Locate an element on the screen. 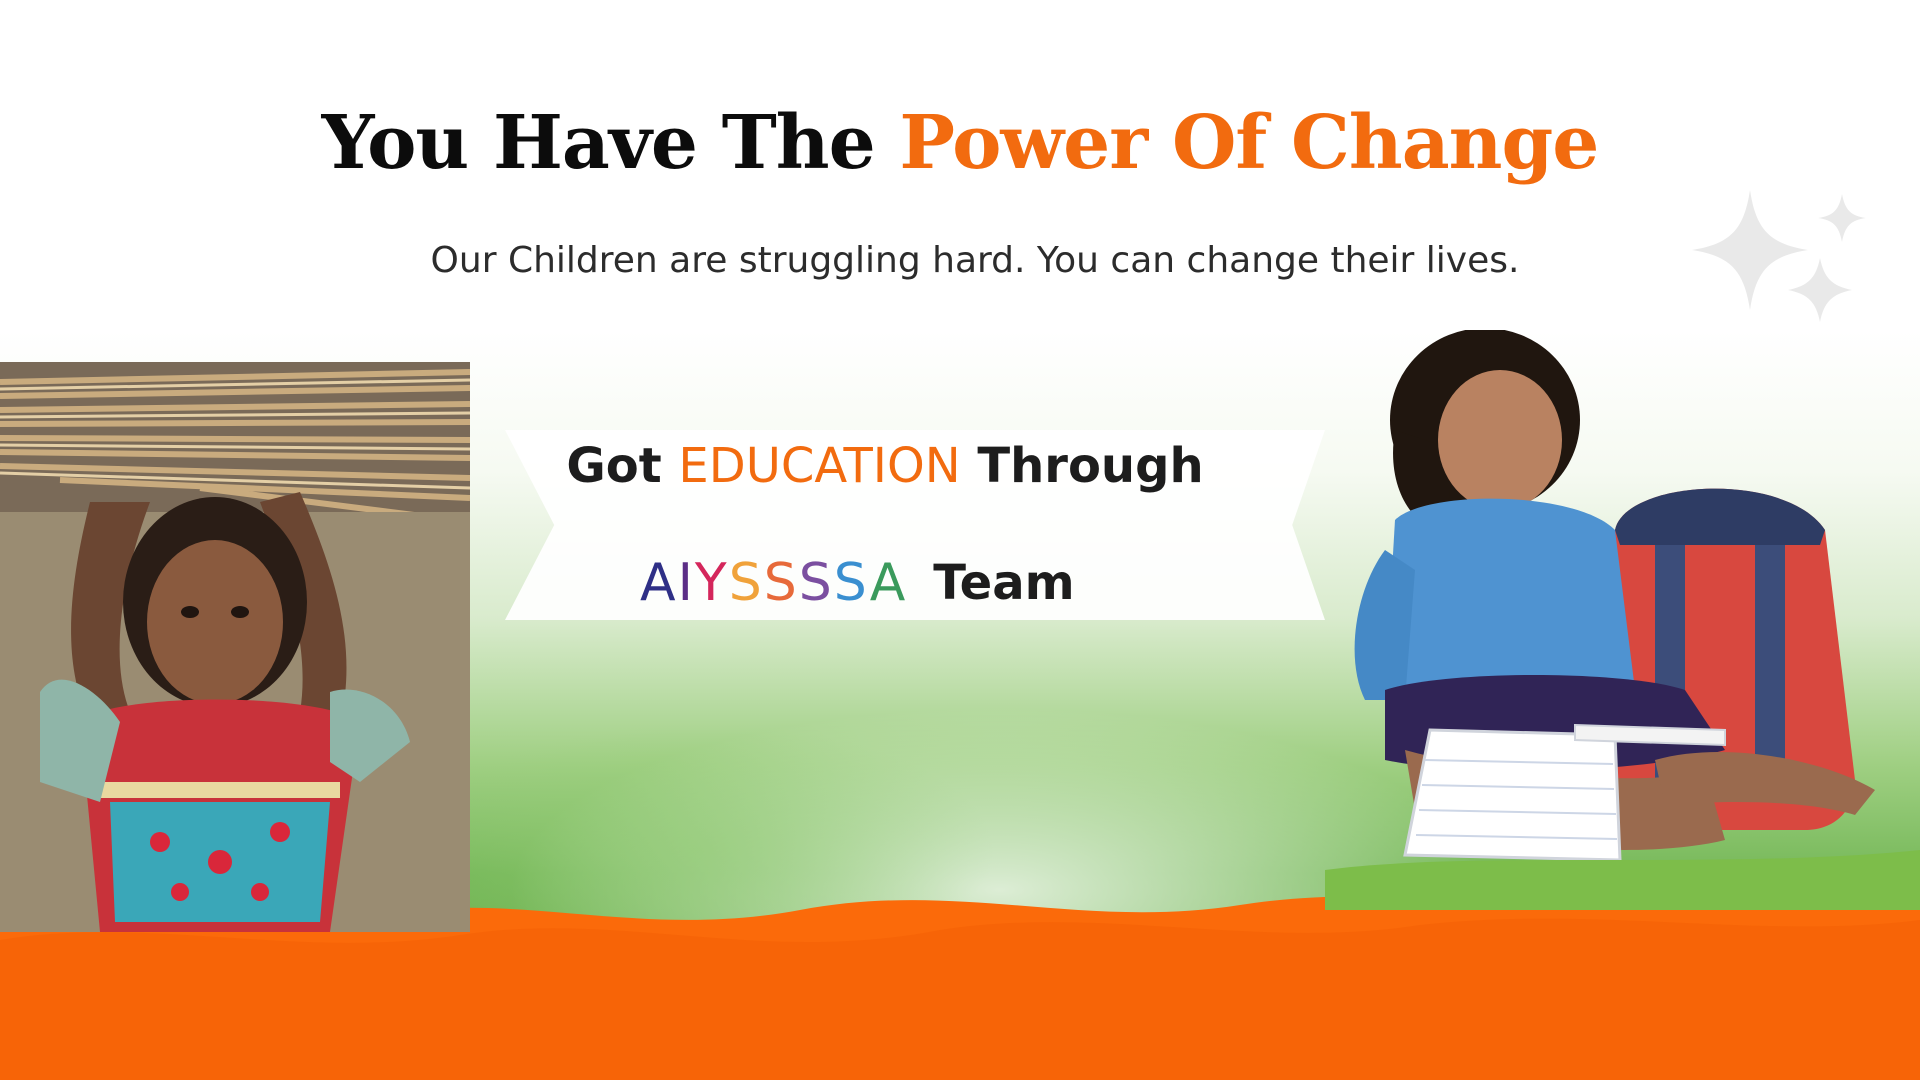 The height and width of the screenshot is (1080, 1920). ribbon-suffix: Through is located at coordinates (1090, 466).